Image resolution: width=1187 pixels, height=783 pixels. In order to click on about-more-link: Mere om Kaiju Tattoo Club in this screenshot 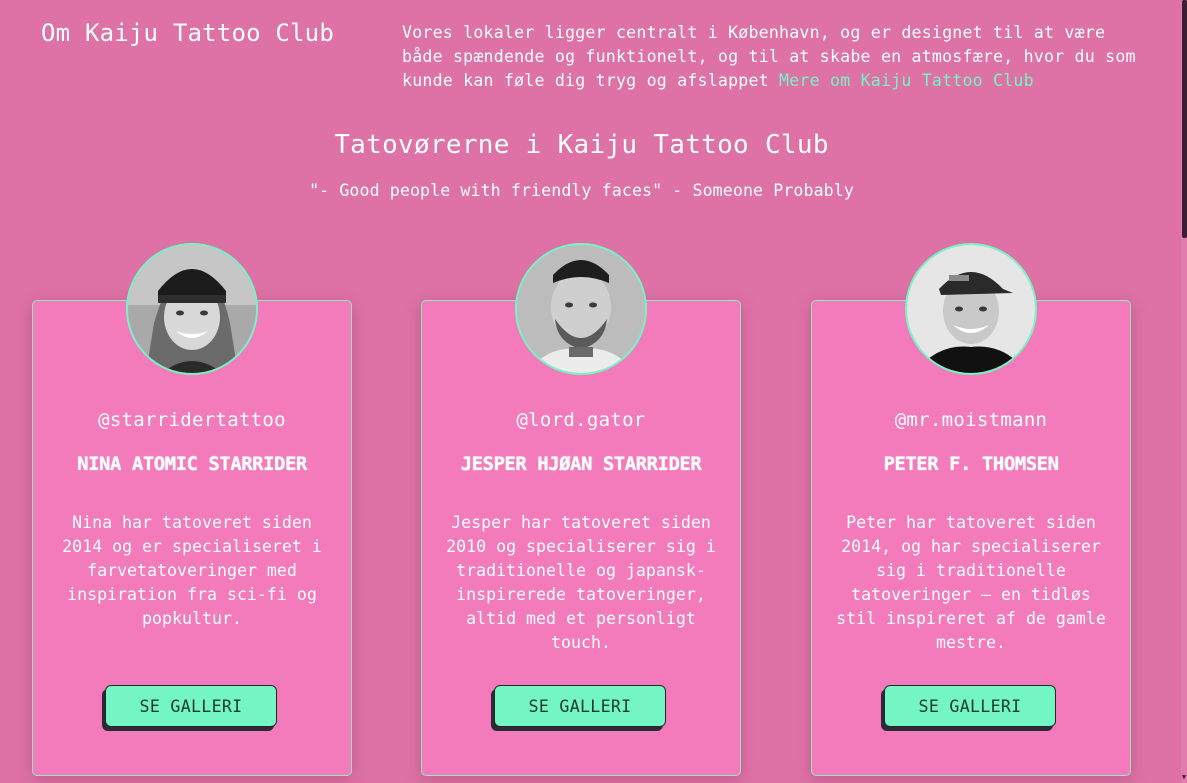, I will do `click(906, 80)`.